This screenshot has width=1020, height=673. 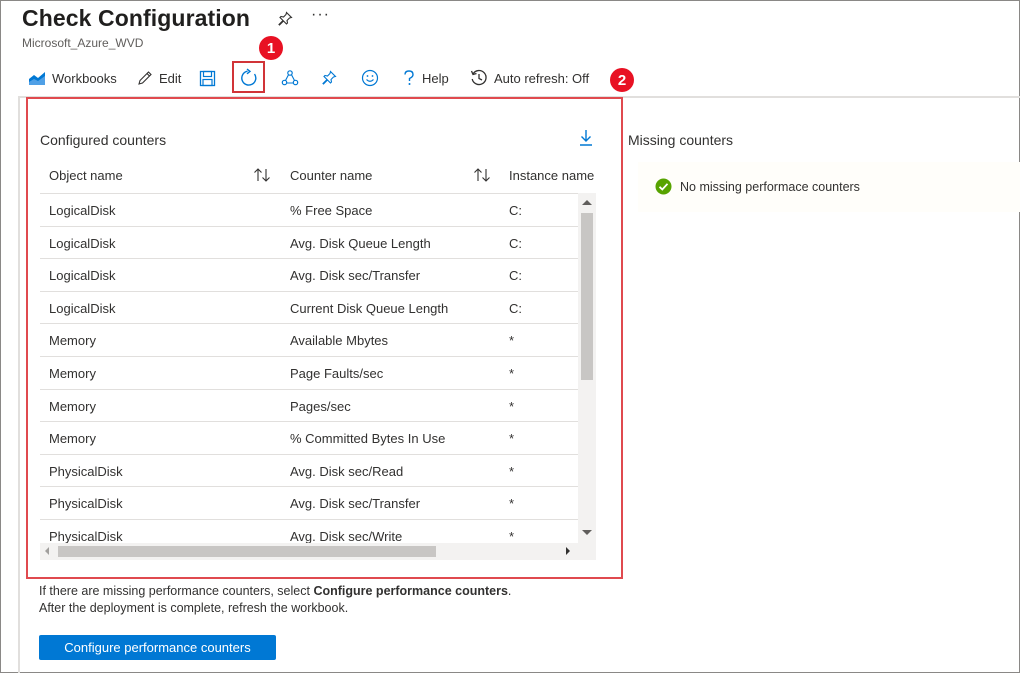 I want to click on save-icon, so click(x=207, y=78).